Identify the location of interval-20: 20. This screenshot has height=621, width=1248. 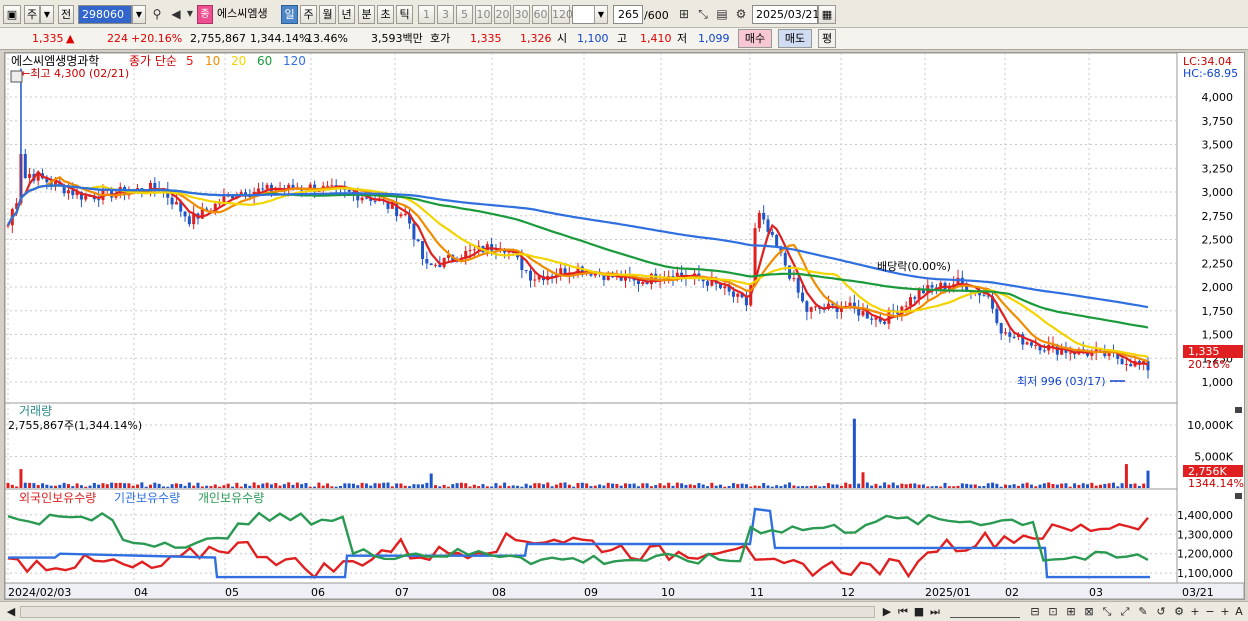
(502, 14).